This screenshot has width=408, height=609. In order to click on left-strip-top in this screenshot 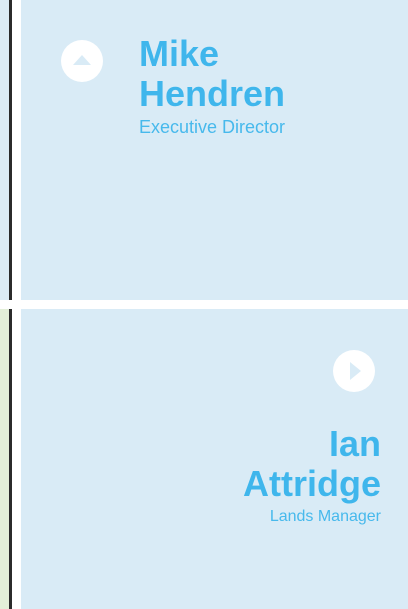, I will do `click(6, 150)`.